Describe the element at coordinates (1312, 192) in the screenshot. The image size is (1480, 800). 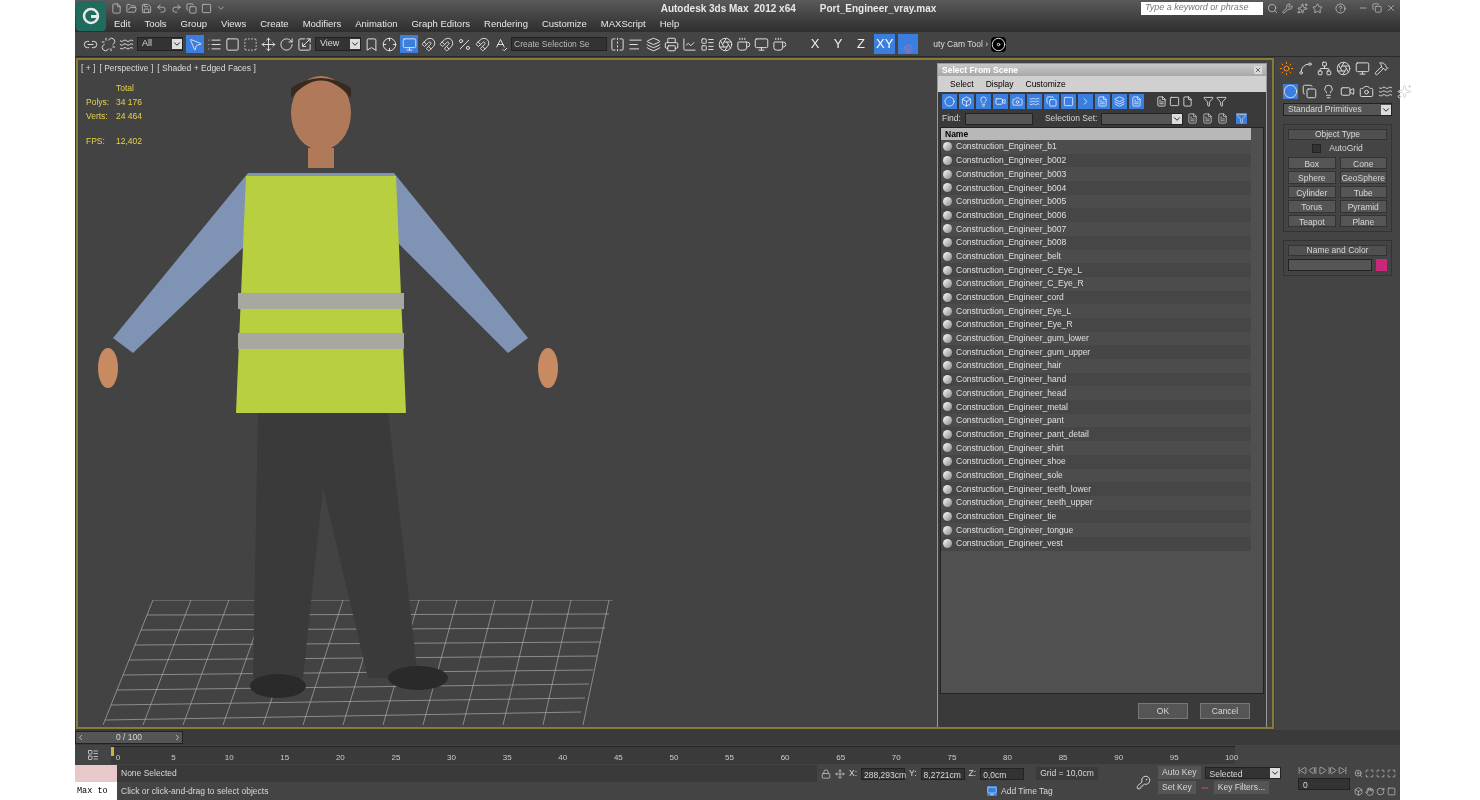
I see `primitive-button: Cylinder` at that location.